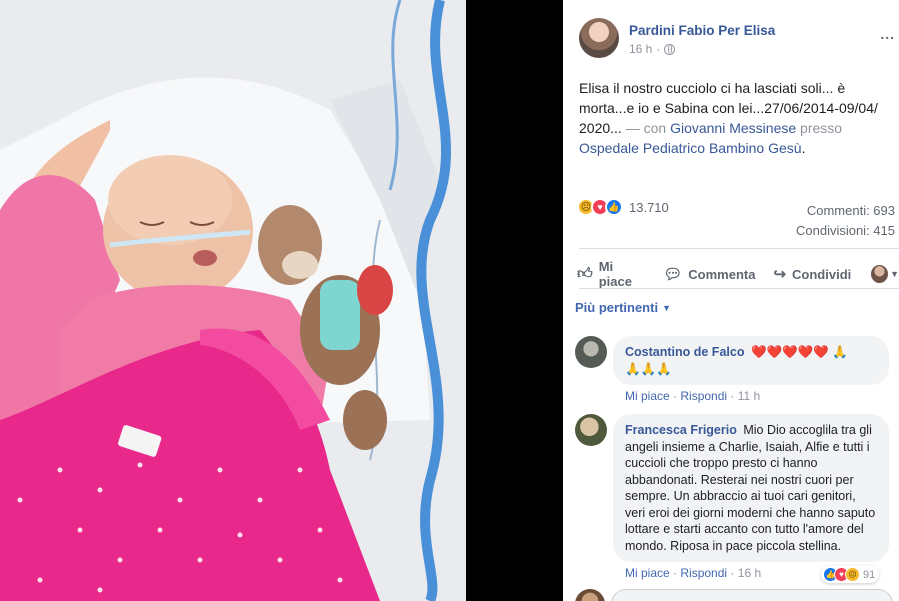  I want to click on commenter-name-link: Francesca Frigerio, so click(681, 430).